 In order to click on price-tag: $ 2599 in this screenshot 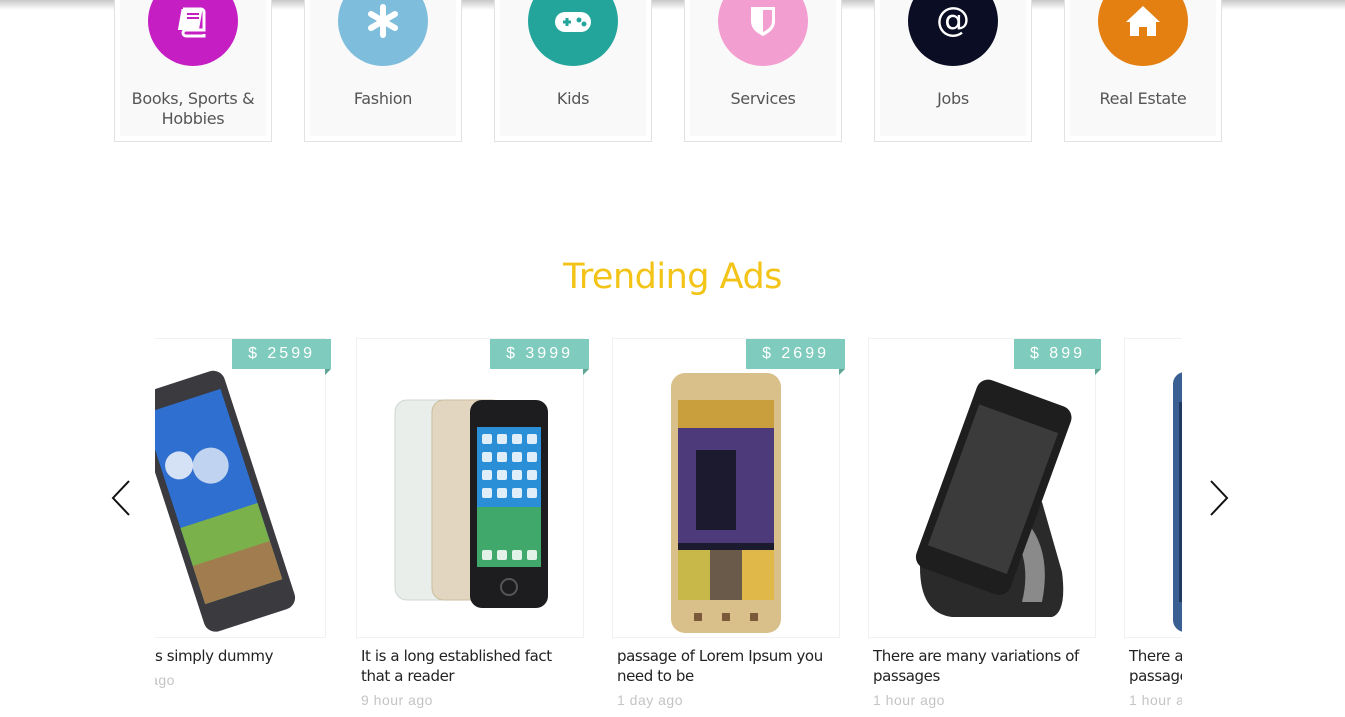, I will do `click(281, 357)`.